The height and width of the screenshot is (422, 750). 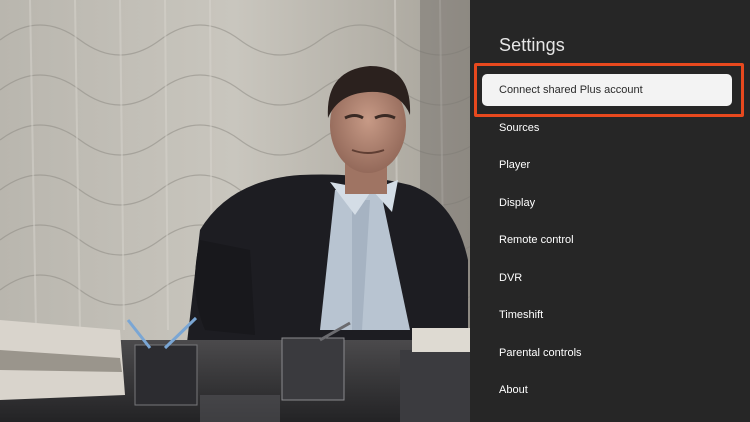 I want to click on menu-item-connect-shared-plus-account: Connect shared Plus account, so click(x=607, y=90).